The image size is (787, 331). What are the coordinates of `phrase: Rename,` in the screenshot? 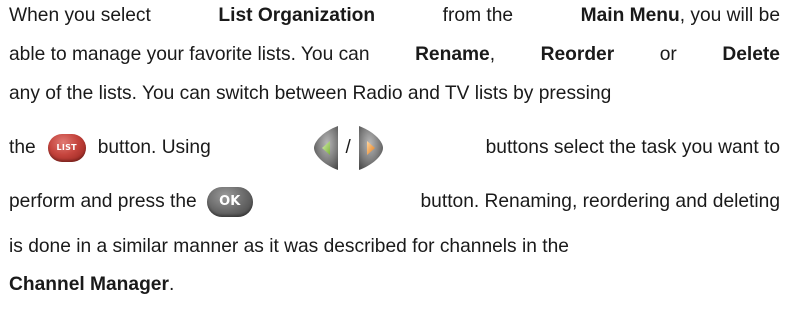 It's located at (455, 55).